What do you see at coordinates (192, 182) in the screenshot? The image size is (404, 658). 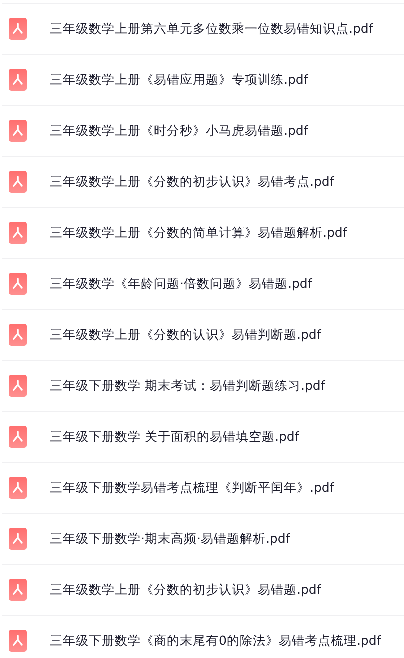 I see `file-name: 三年级数学上册《分数的初步认识》易错考点.pdf` at bounding box center [192, 182].